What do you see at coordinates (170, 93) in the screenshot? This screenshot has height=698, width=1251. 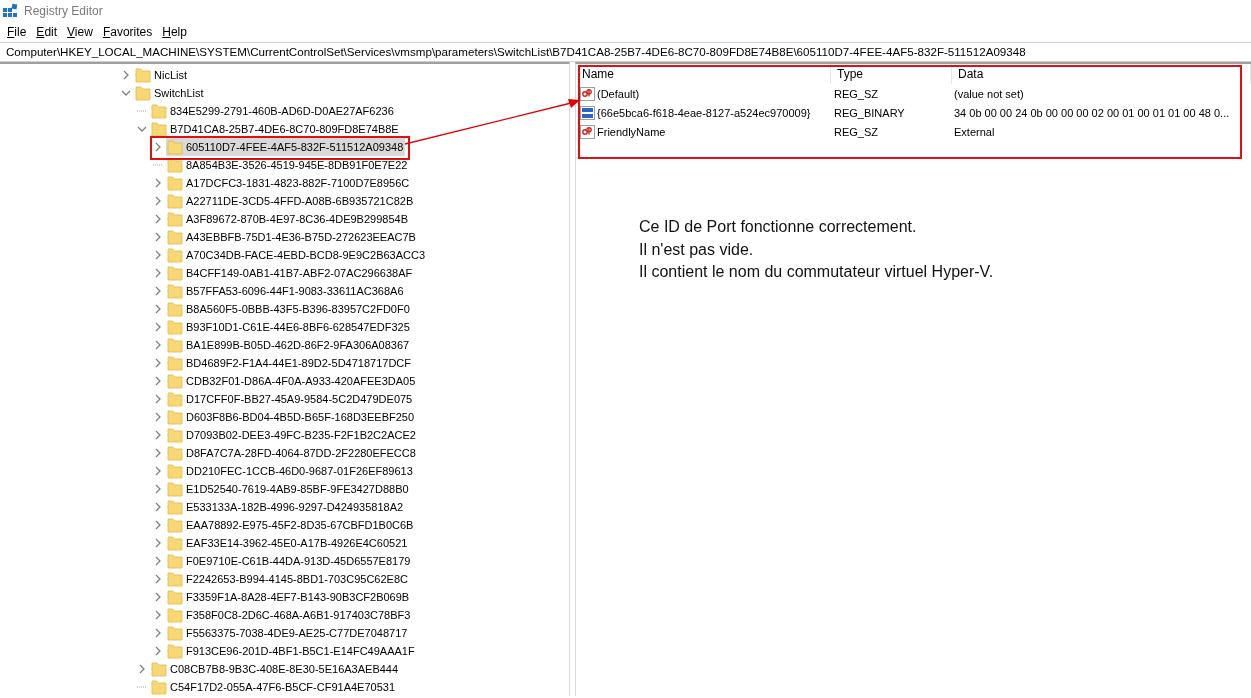 I see `tree-node: SwitchList` at bounding box center [170, 93].